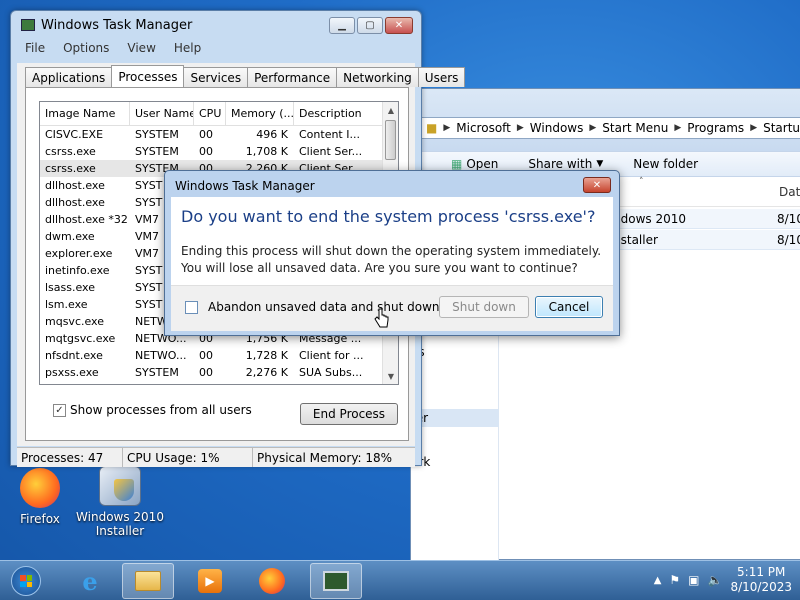 This screenshot has width=800, height=600. I want to click on tab-processes: Processes, so click(148, 76).